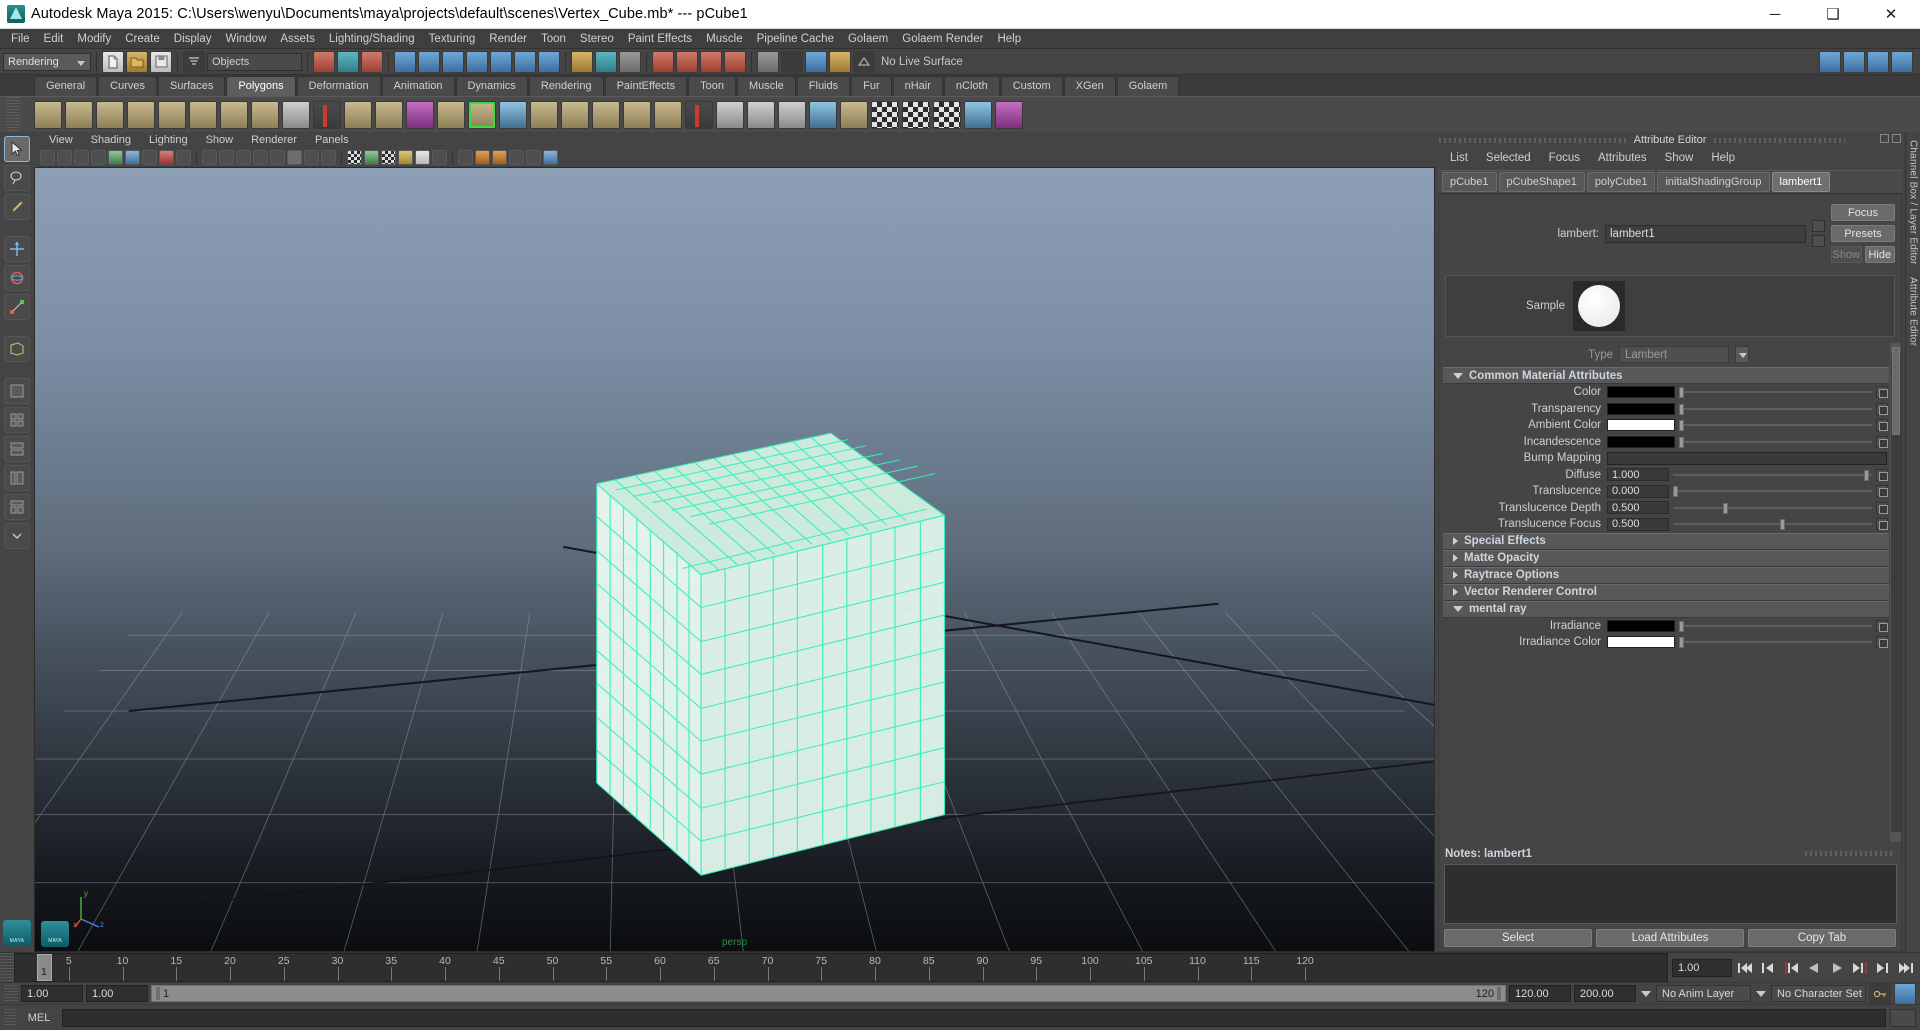  Describe the element at coordinates (17, 478) in the screenshot. I see `layout-persp-outliner-icon` at that location.